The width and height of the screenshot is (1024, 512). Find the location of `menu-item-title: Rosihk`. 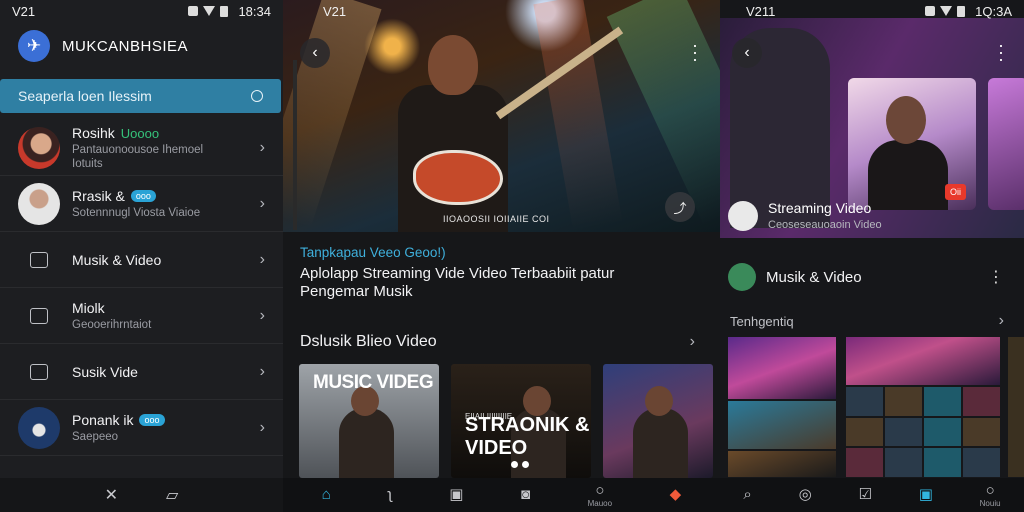

menu-item-title: Rosihk is located at coordinates (93, 133).